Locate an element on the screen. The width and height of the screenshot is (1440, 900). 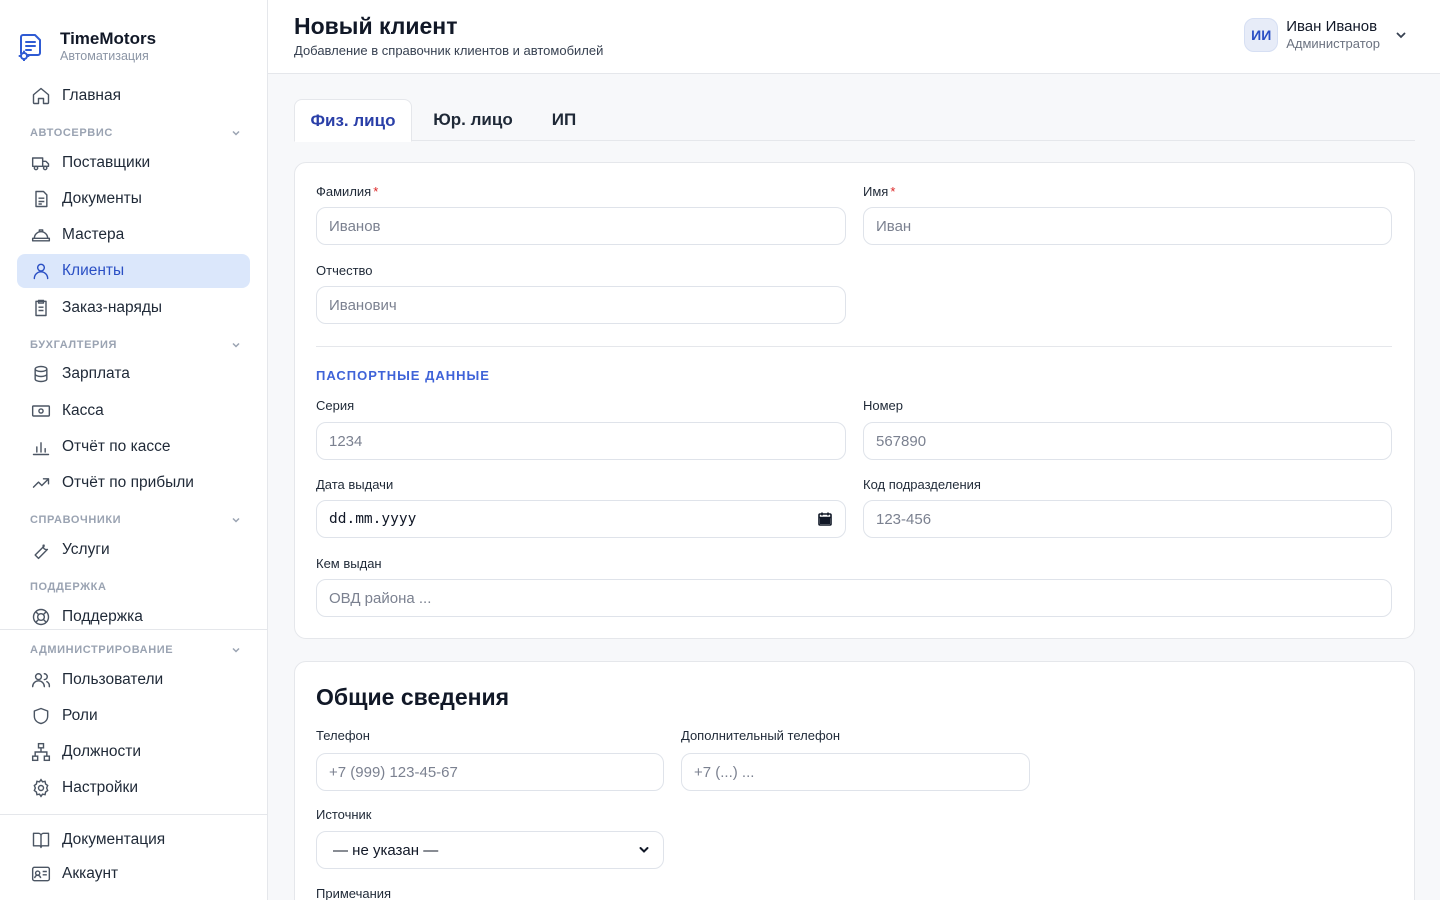
id-card-icon is located at coordinates (41, 874).